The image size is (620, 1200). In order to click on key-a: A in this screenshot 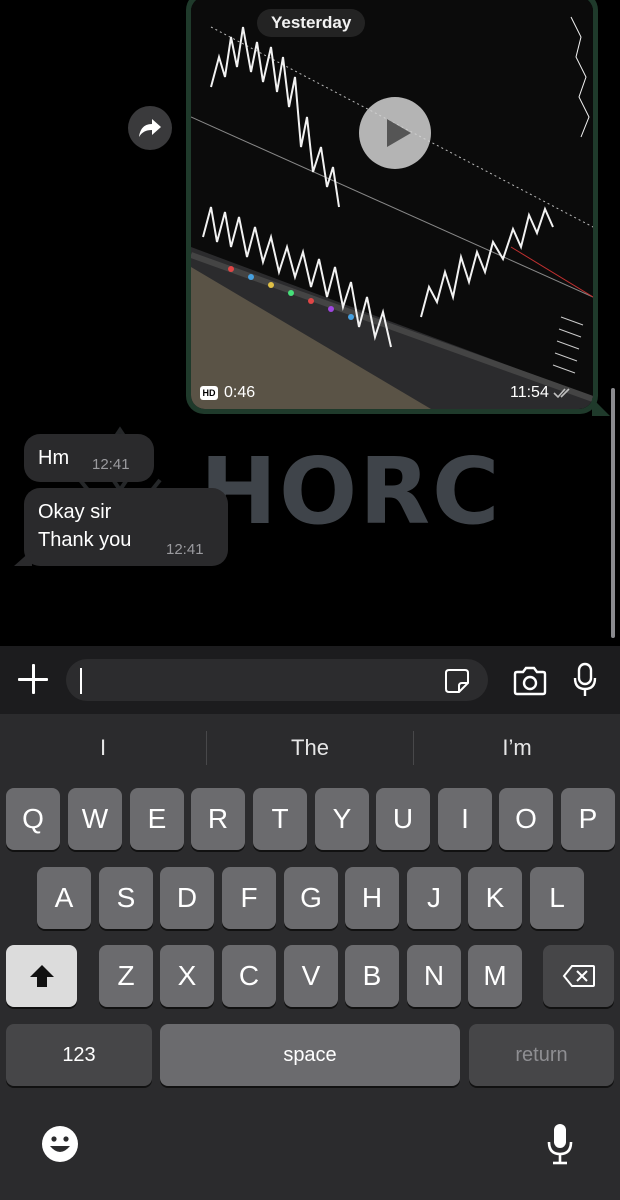, I will do `click(64, 898)`.